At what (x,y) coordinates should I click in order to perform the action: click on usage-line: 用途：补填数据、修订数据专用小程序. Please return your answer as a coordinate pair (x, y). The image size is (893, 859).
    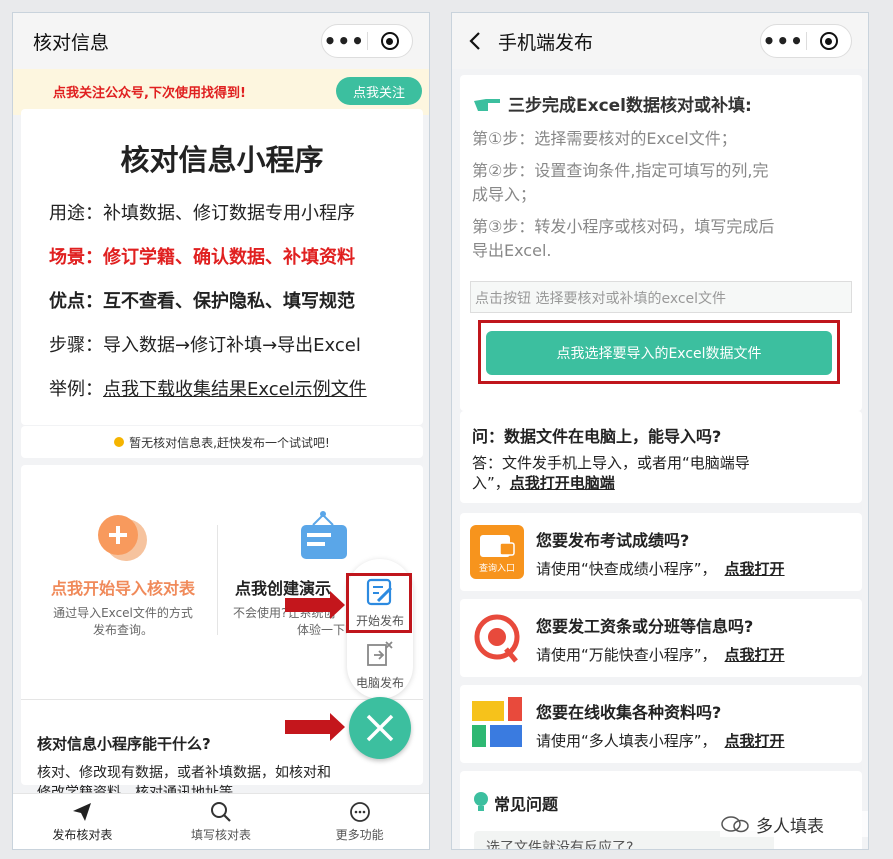
    Looking at the image, I should click on (202, 213).